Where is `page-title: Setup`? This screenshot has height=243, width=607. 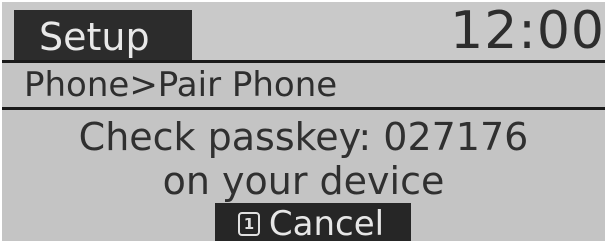
page-title: Setup is located at coordinates (94, 37).